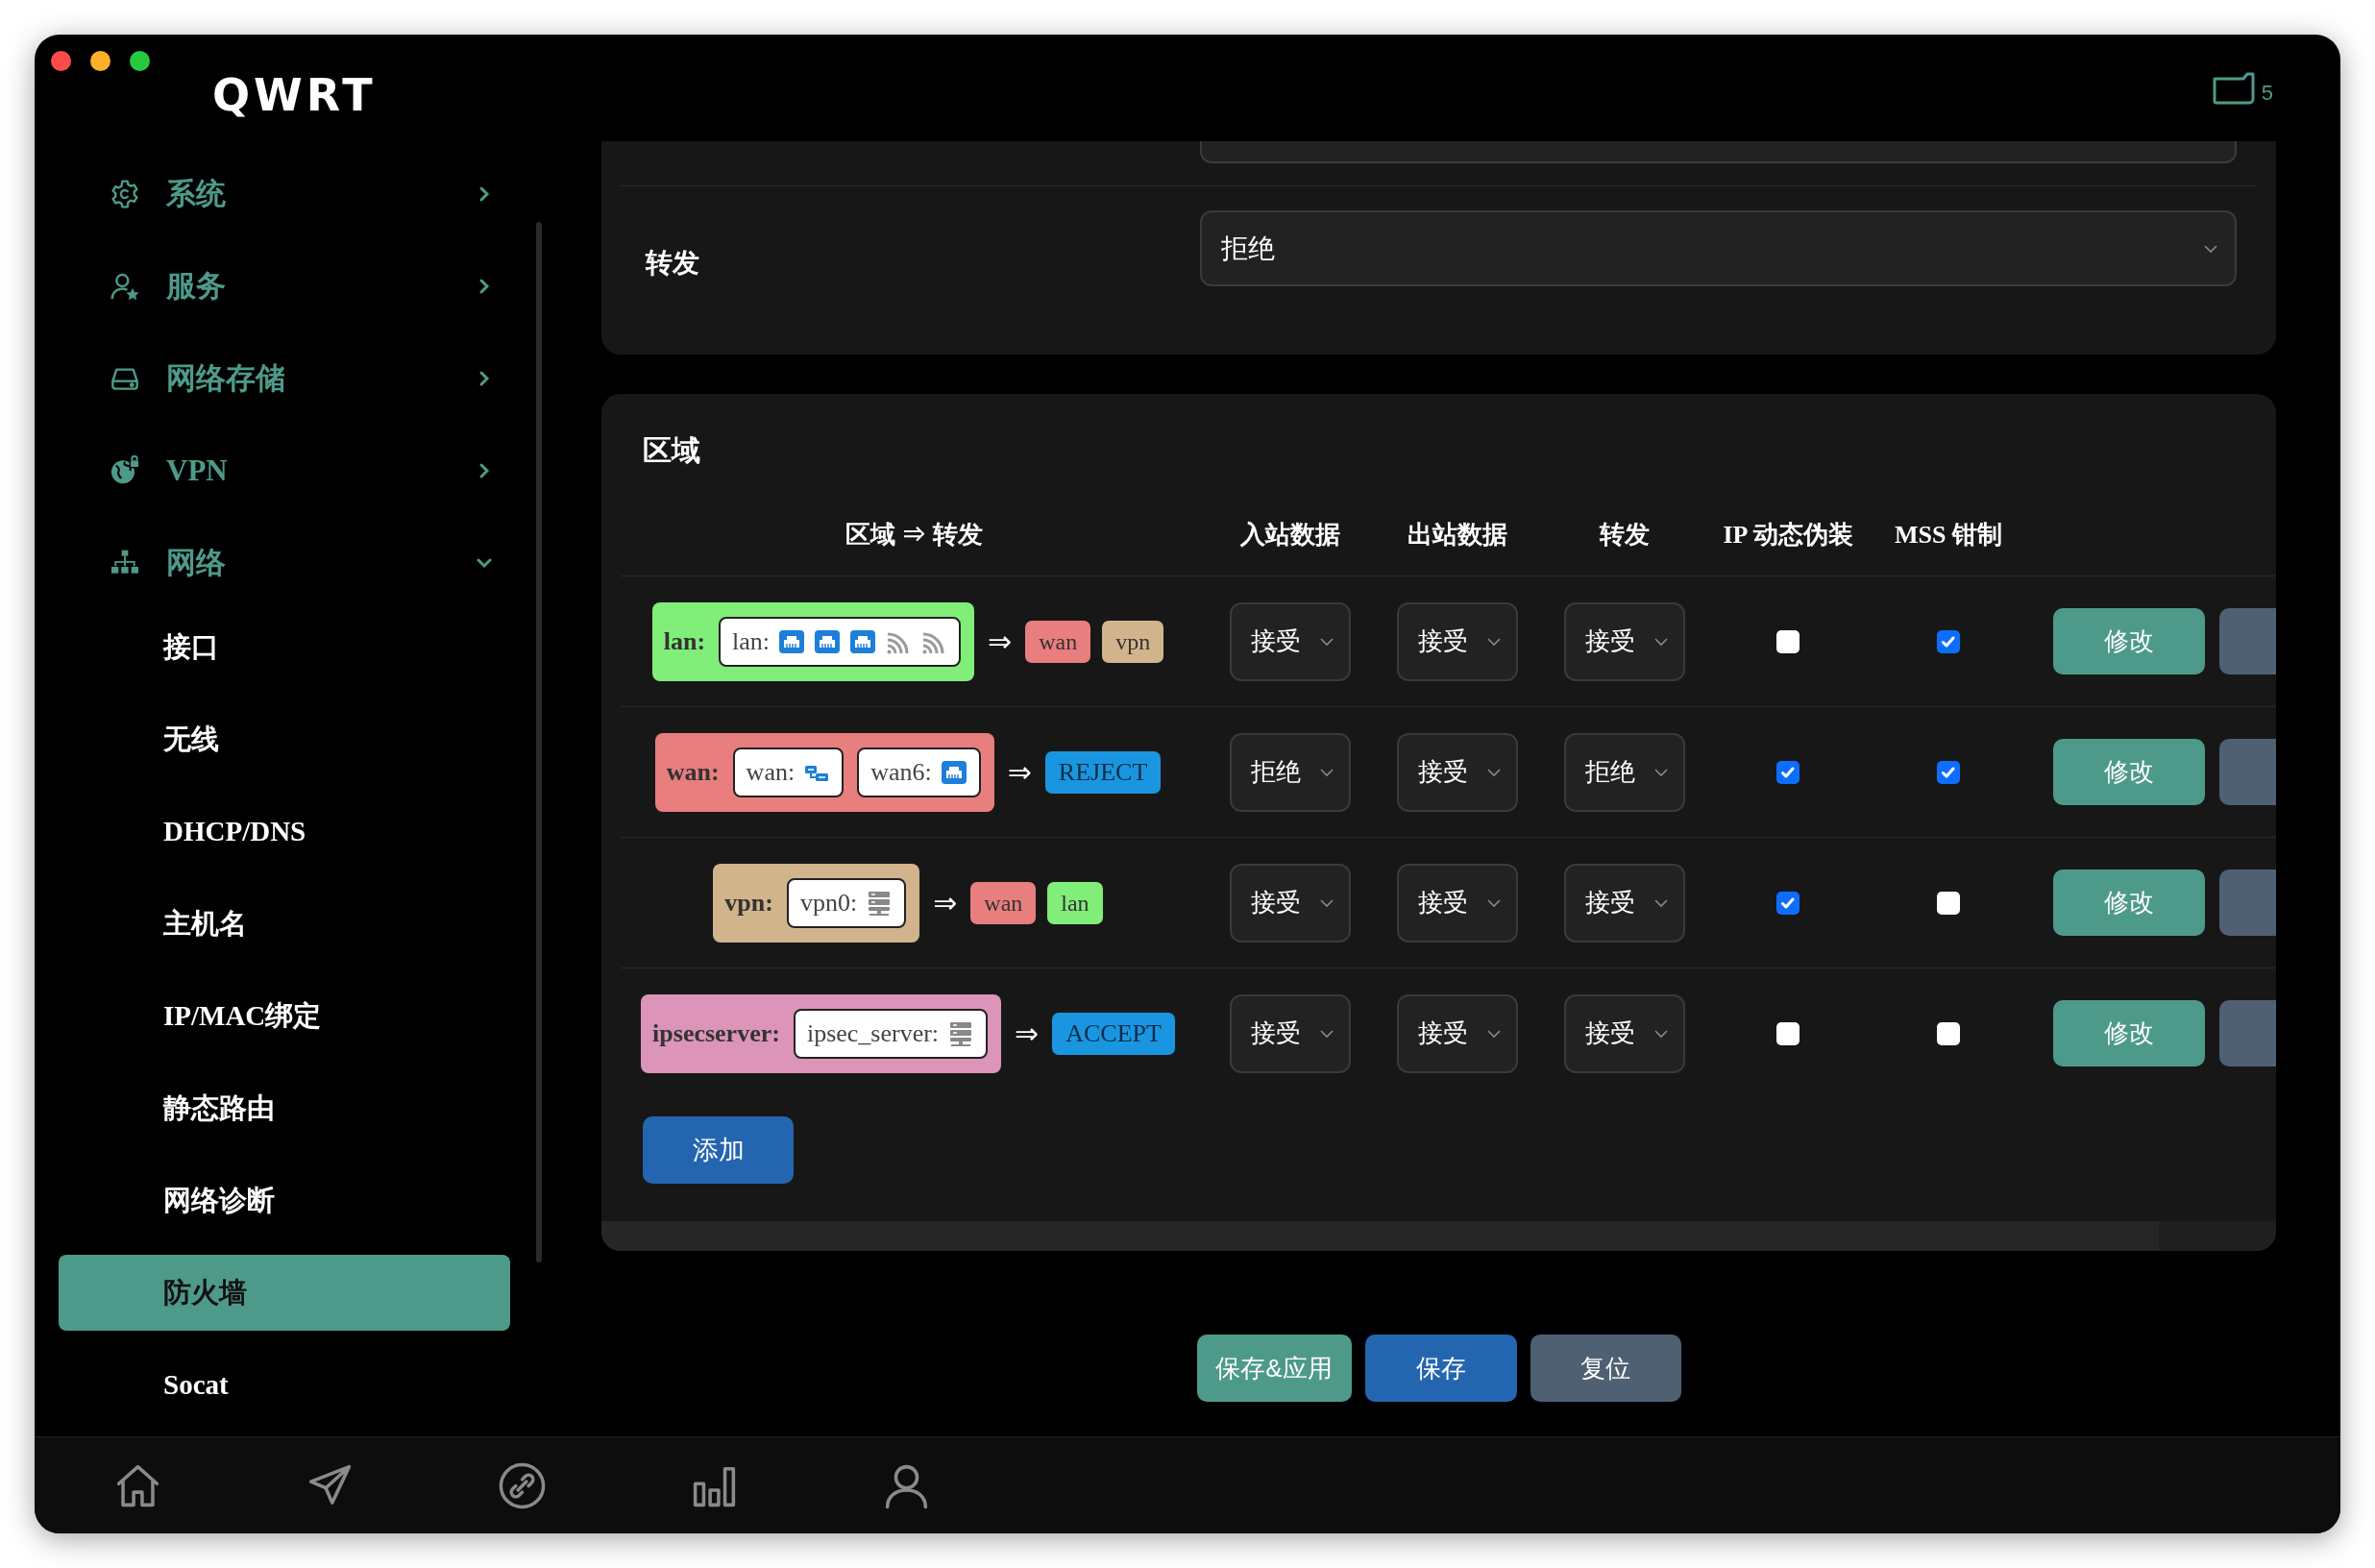  What do you see at coordinates (914, 535) in the screenshot?
I see `column-header: 区域 ⇒ 转发` at bounding box center [914, 535].